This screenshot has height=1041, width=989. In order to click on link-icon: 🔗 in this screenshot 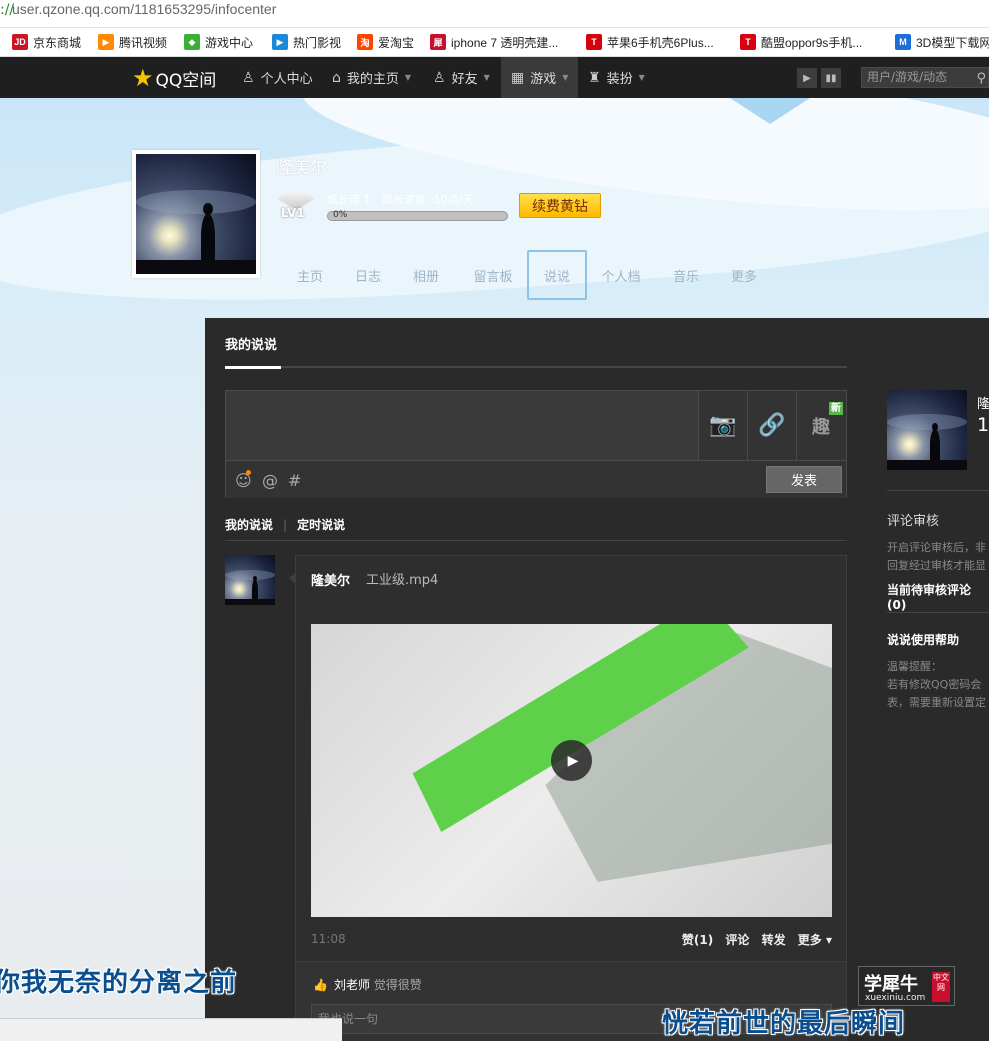, I will do `click(771, 425)`.